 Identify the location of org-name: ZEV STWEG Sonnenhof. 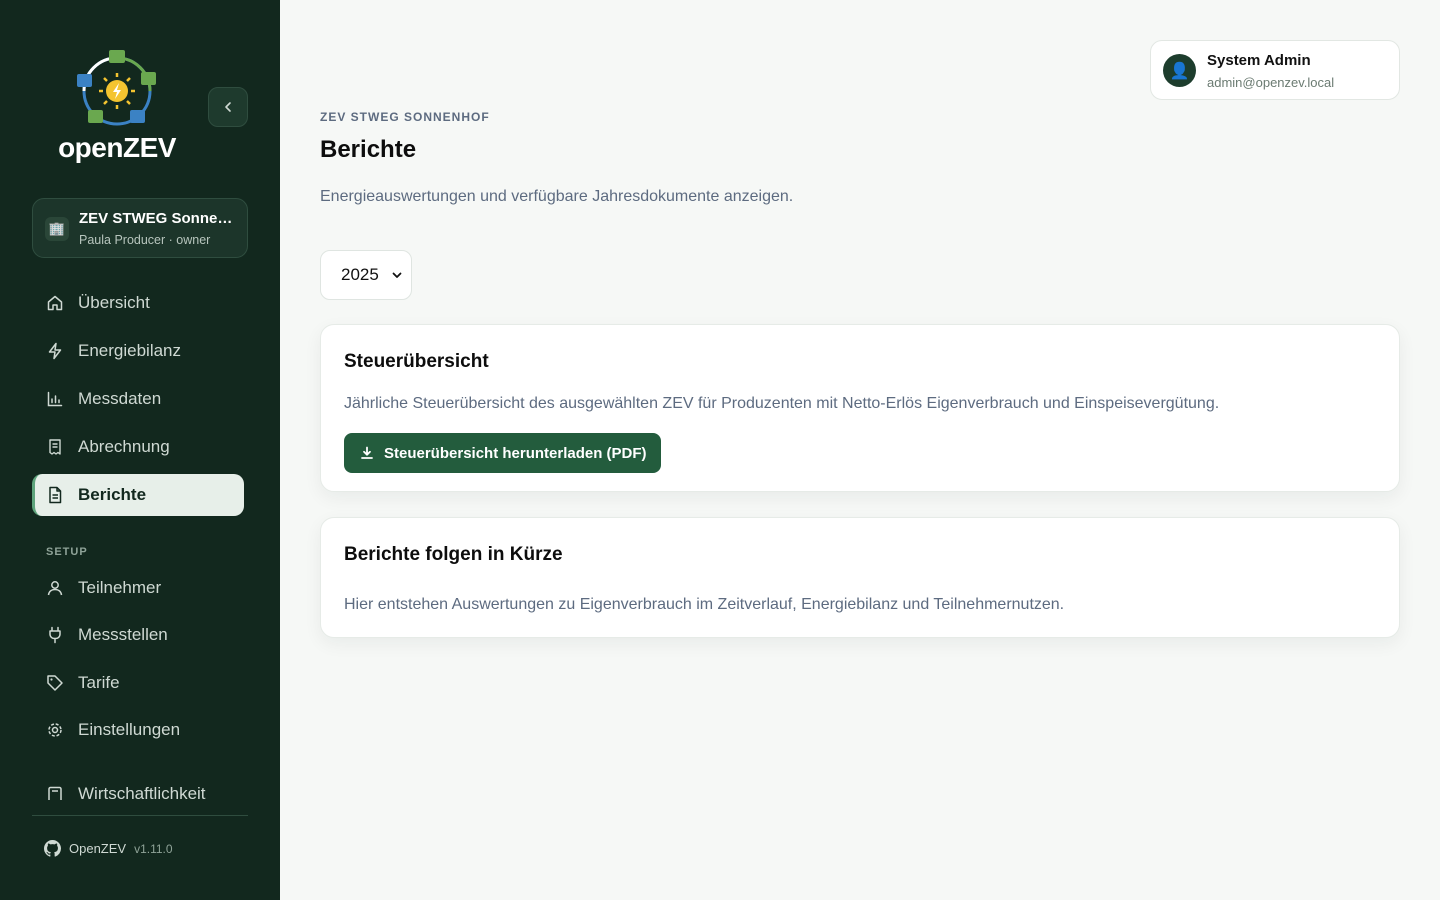
(159, 218).